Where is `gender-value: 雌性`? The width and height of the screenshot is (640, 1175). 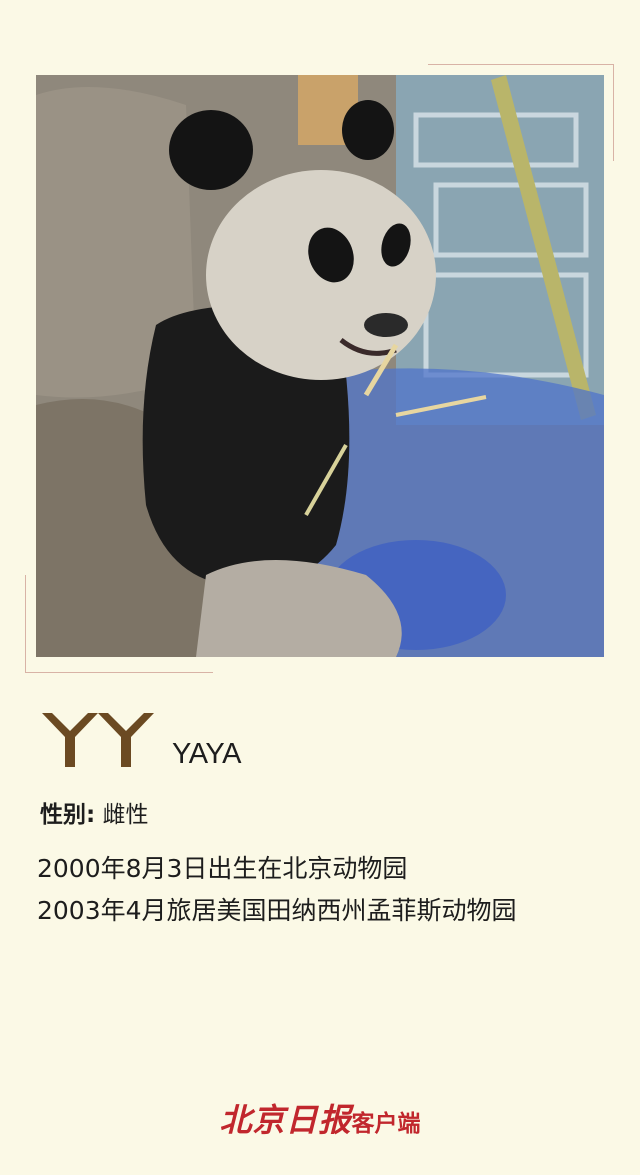
gender-value: 雌性 is located at coordinates (125, 815).